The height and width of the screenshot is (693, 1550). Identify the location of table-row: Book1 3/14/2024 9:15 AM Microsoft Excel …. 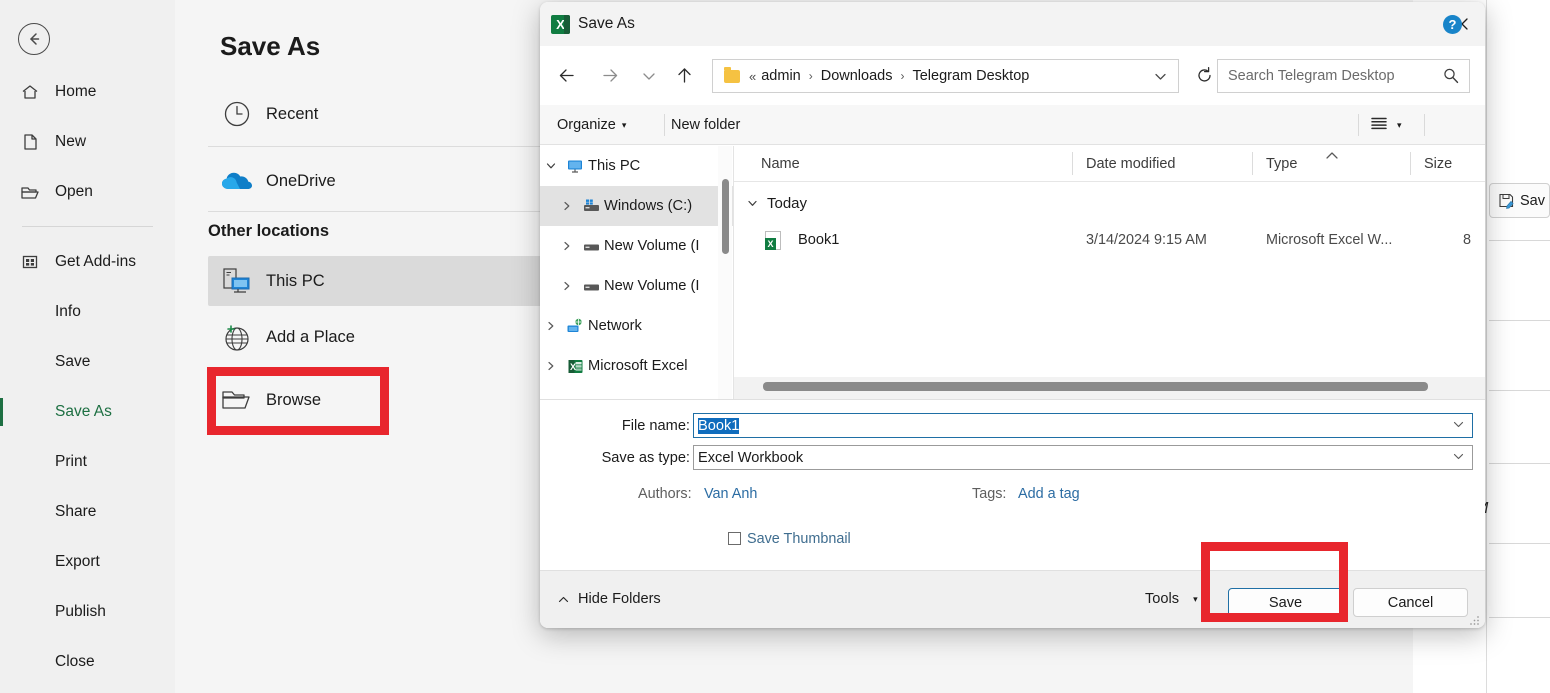
(1109, 242).